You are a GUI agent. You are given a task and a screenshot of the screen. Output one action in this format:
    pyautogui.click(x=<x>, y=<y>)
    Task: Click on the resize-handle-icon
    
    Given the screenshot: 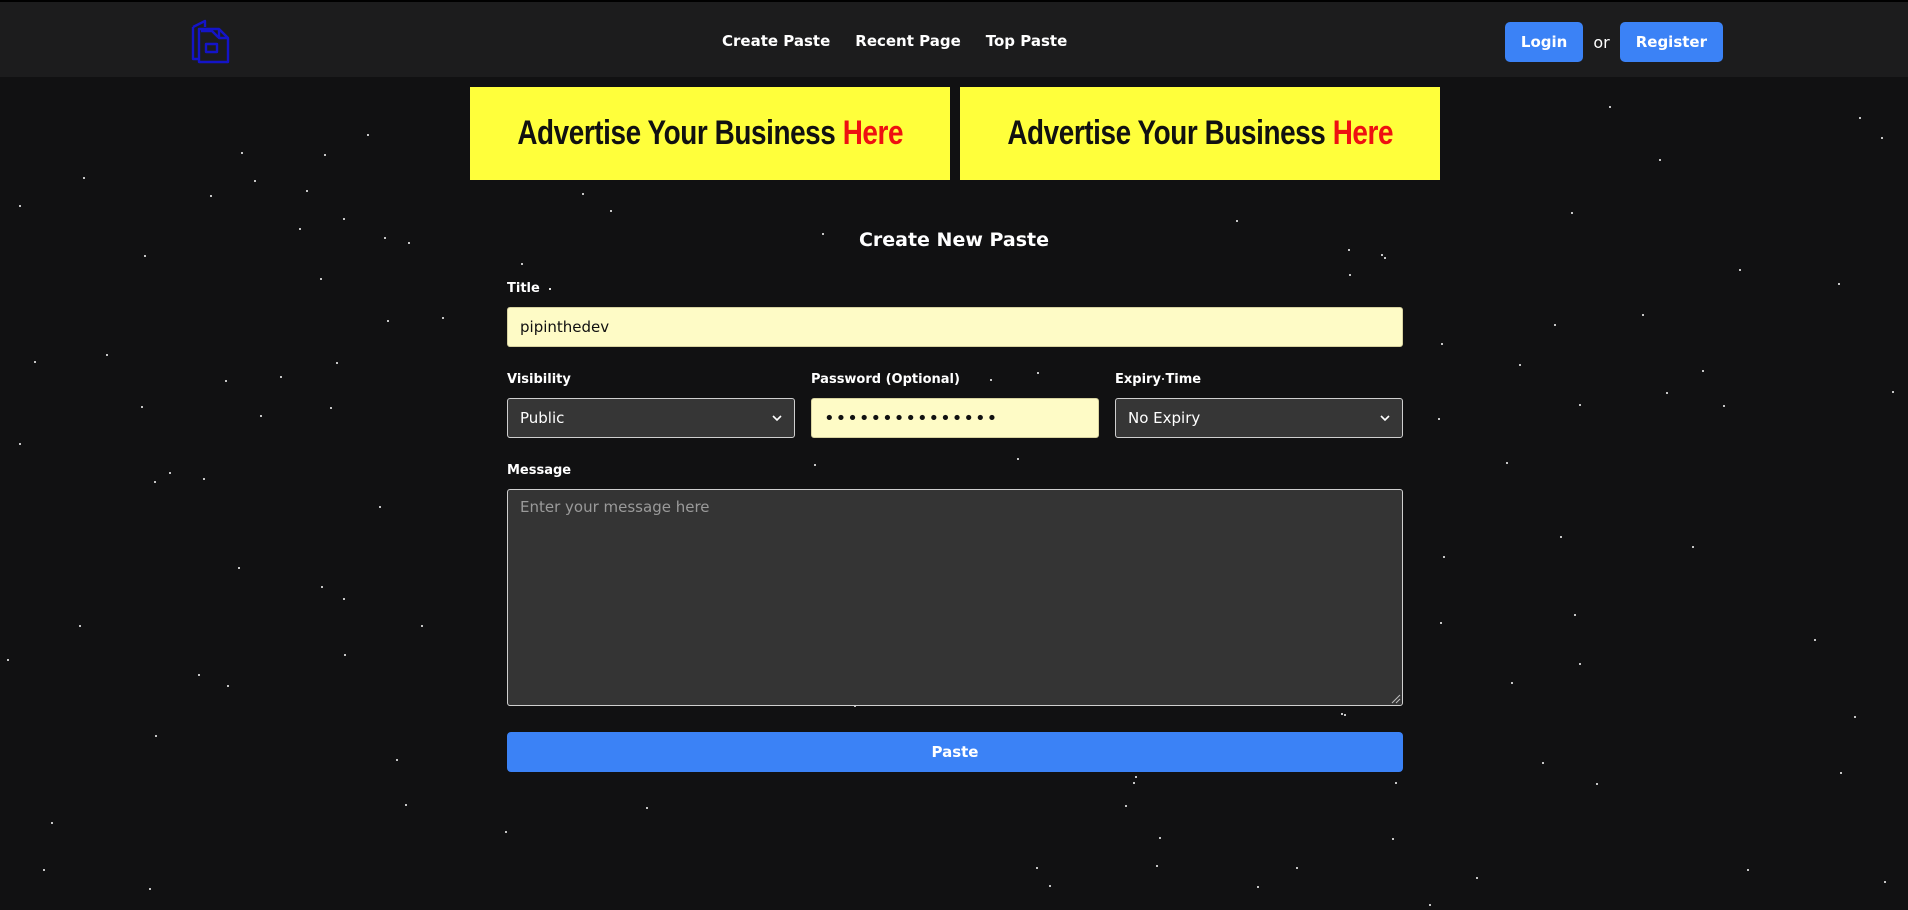 What is the action you would take?
    pyautogui.click(x=1395, y=698)
    